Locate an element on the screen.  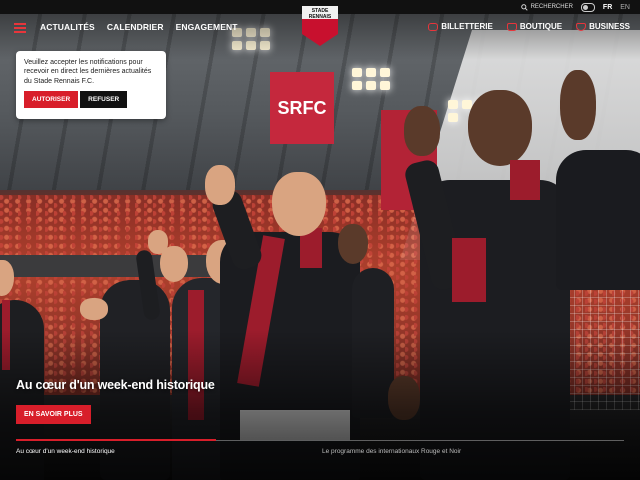
right-nav: BILLETTERIE BOUTIQUE BUSINESS is located at coordinates (529, 26).